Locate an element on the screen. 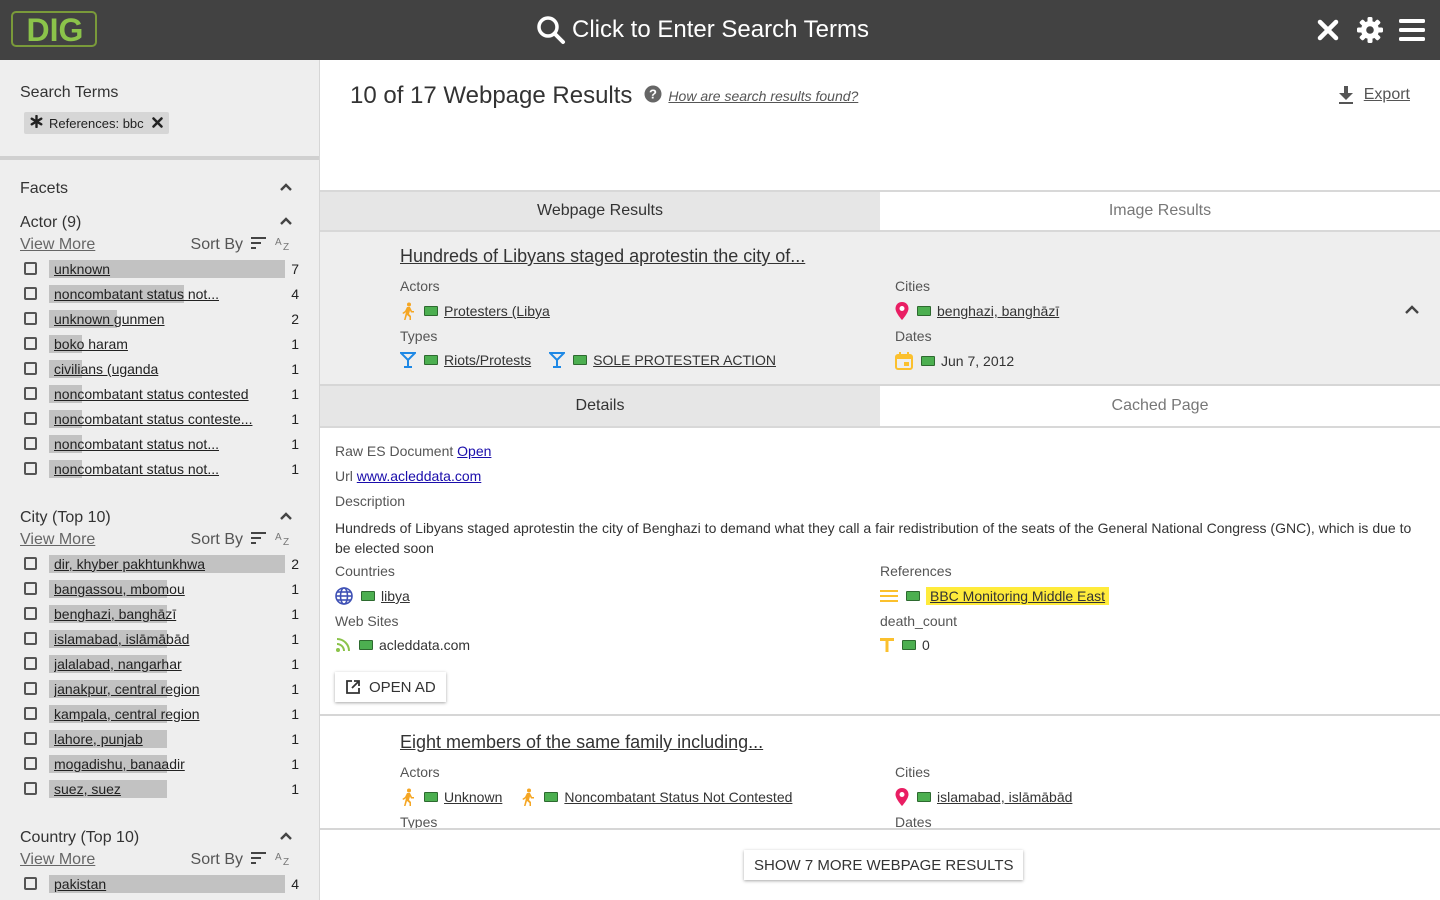 The image size is (1440, 900). actor-value-link: Noncombatant Status Not Contested is located at coordinates (678, 797).